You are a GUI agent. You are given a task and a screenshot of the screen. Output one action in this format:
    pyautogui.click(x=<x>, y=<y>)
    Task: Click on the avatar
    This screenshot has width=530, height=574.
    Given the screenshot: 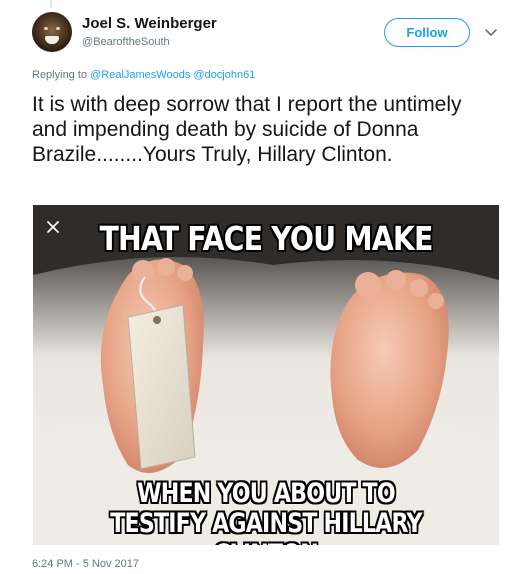 What is the action you would take?
    pyautogui.click(x=52, y=32)
    